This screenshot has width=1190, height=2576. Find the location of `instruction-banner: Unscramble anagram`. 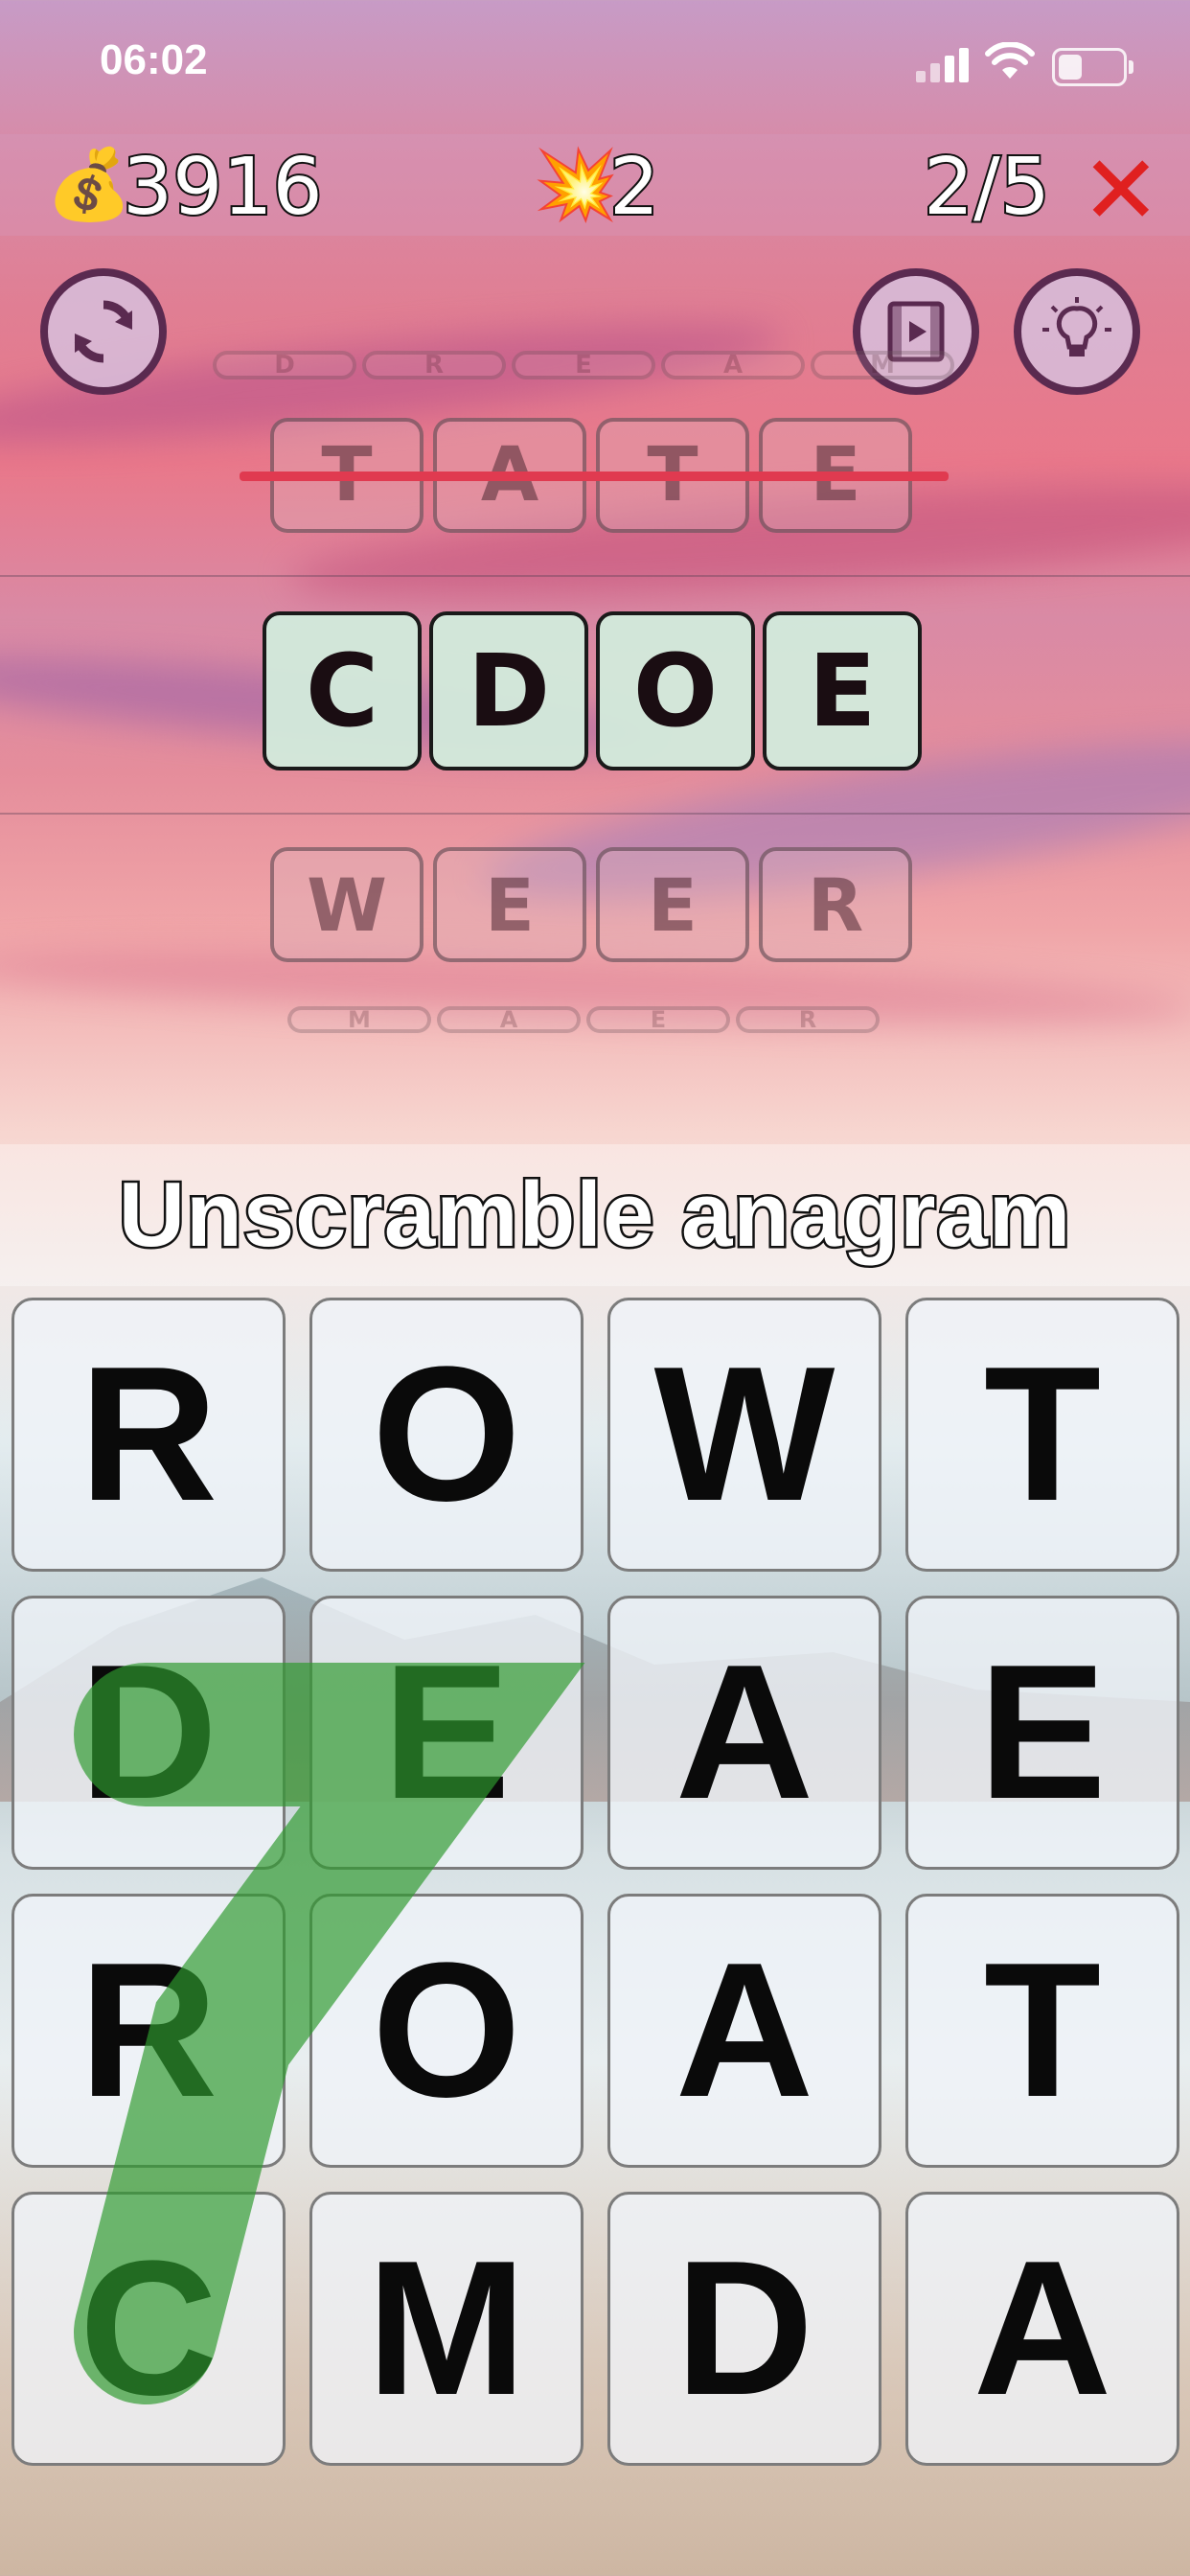

instruction-banner: Unscramble anagram is located at coordinates (595, 1215).